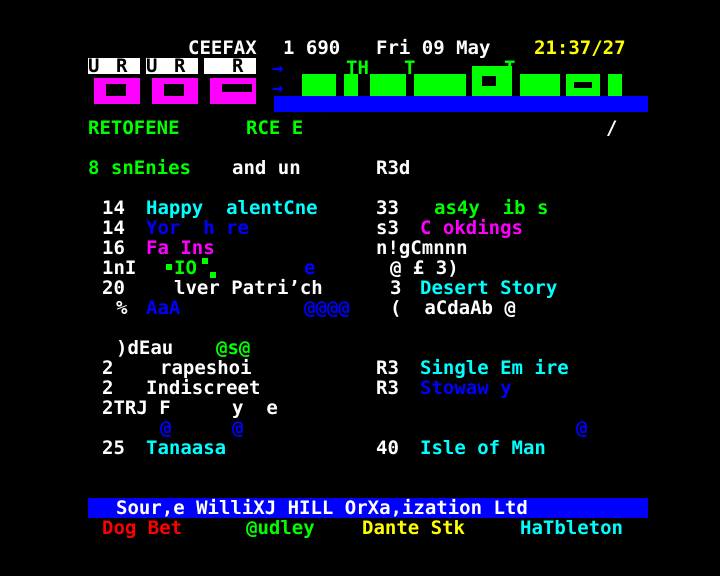 The height and width of the screenshot is (576, 720). What do you see at coordinates (248, 288) in the screenshot?
I see `runner-name: lver Patri’ch` at bounding box center [248, 288].